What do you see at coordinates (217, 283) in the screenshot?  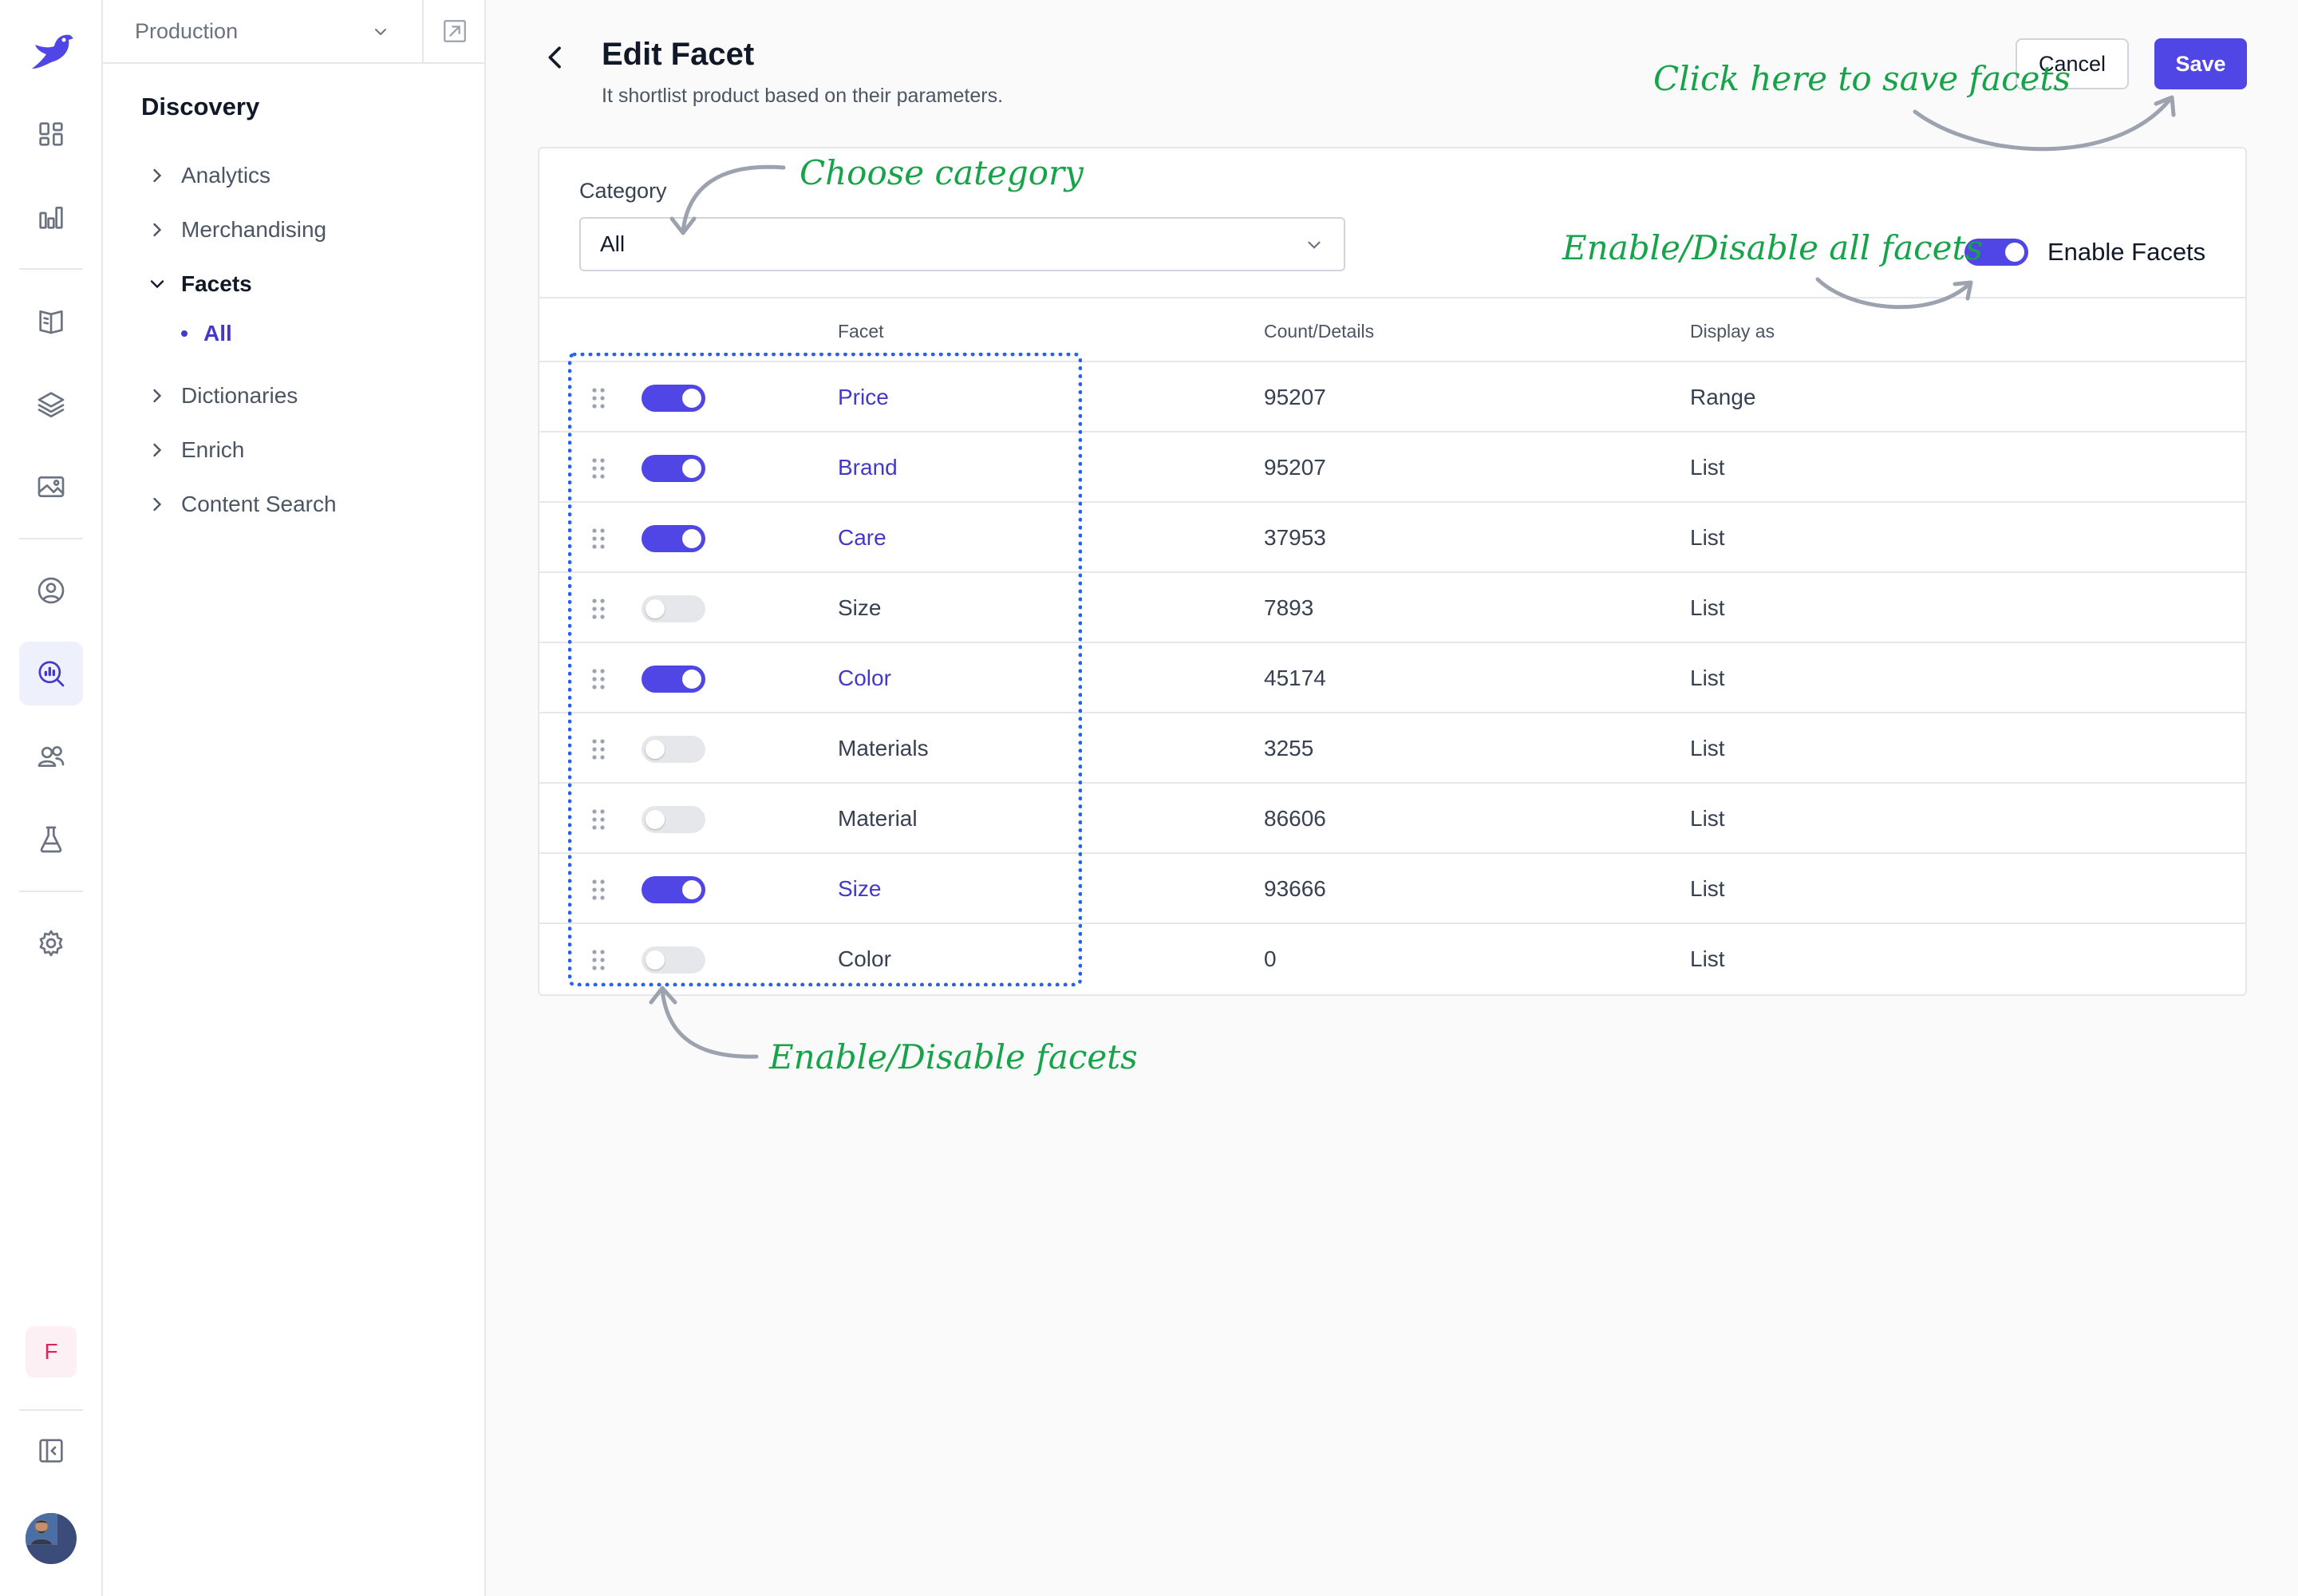 I see `sidebar-item-label: Facets` at bounding box center [217, 283].